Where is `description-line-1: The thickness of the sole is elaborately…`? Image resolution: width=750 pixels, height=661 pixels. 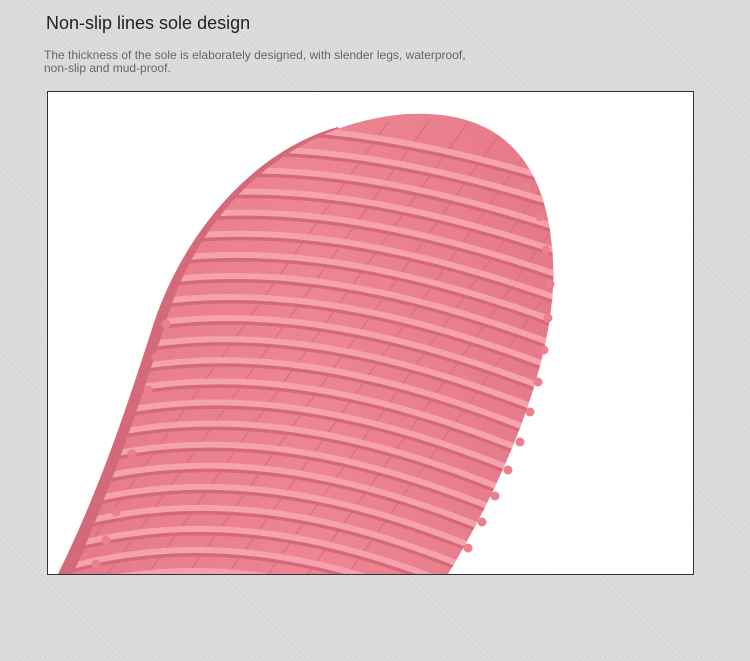
description-line-1: The thickness of the sole is elaborately… is located at coordinates (255, 55).